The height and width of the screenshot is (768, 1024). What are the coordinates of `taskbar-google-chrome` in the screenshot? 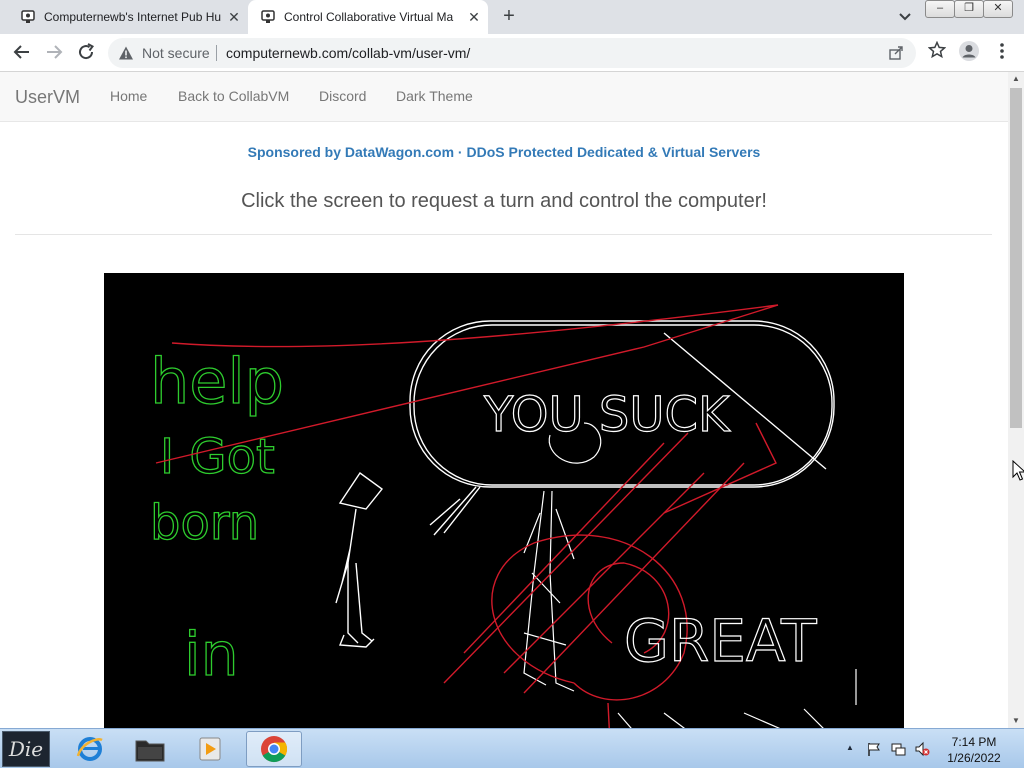 It's located at (274, 749).